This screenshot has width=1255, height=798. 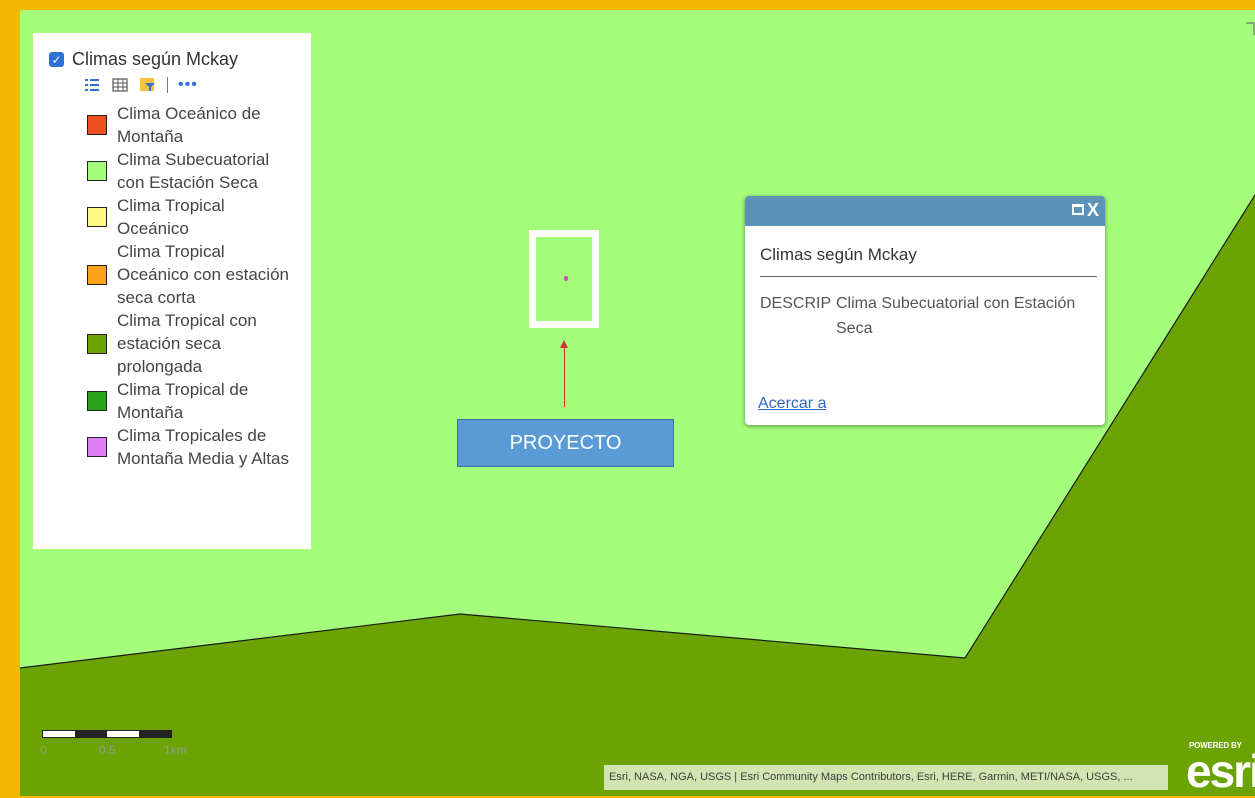 I want to click on legend-item: Clima Subecuatorial con Estación Seca, so click(x=192, y=171).